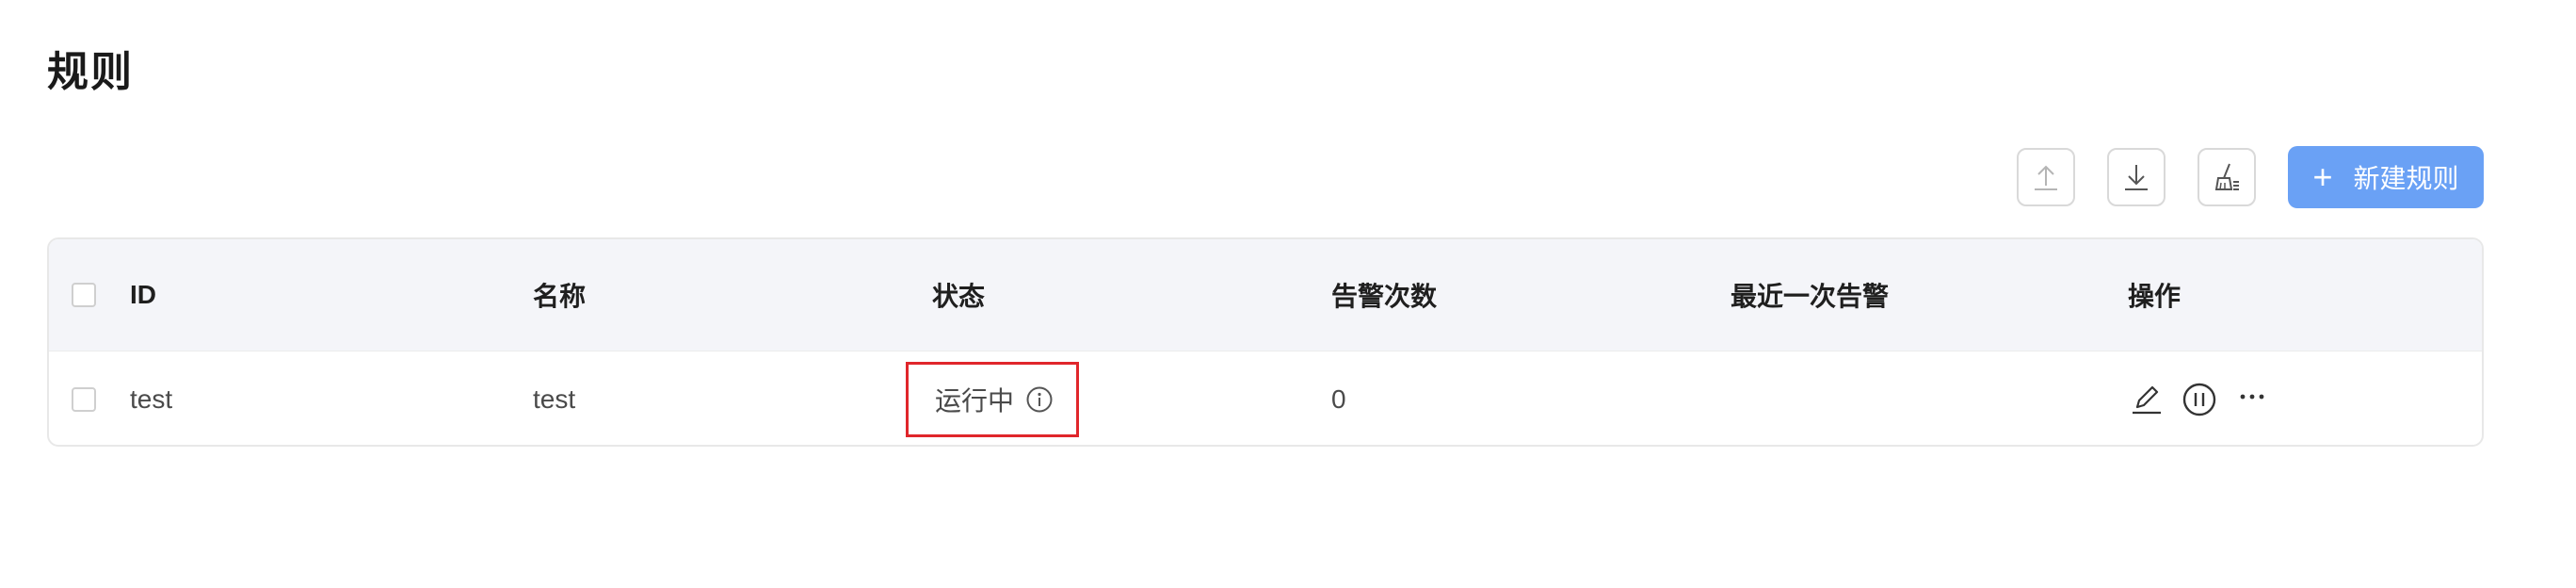  What do you see at coordinates (143, 294) in the screenshot?
I see `column-header-id: ID` at bounding box center [143, 294].